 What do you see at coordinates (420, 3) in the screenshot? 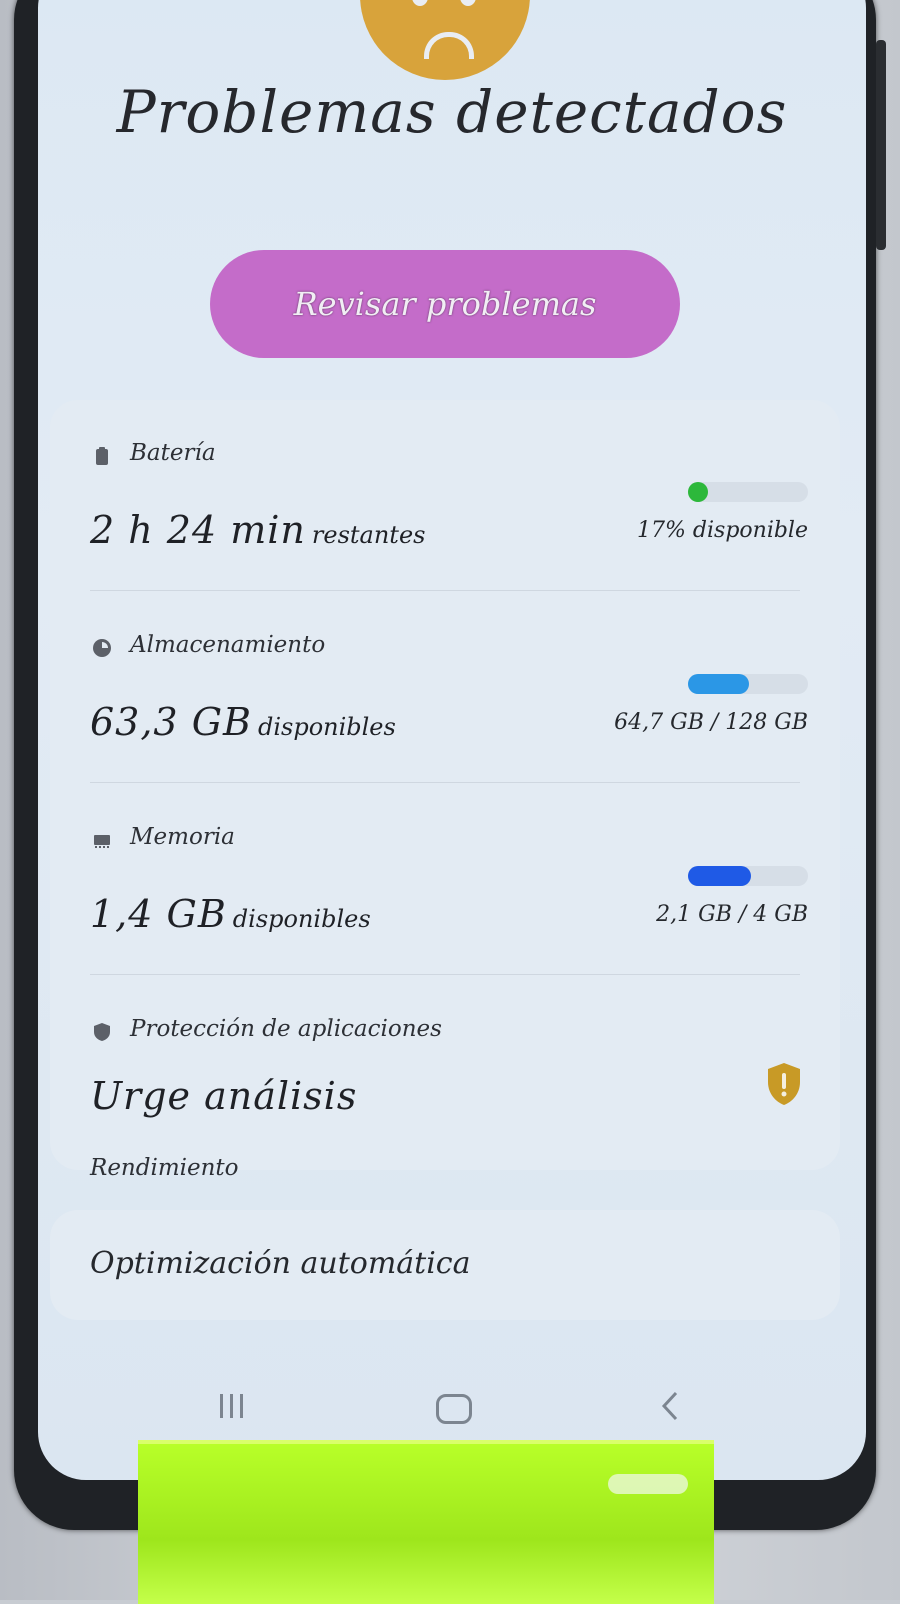
I see `sad-face-left-eye` at bounding box center [420, 3].